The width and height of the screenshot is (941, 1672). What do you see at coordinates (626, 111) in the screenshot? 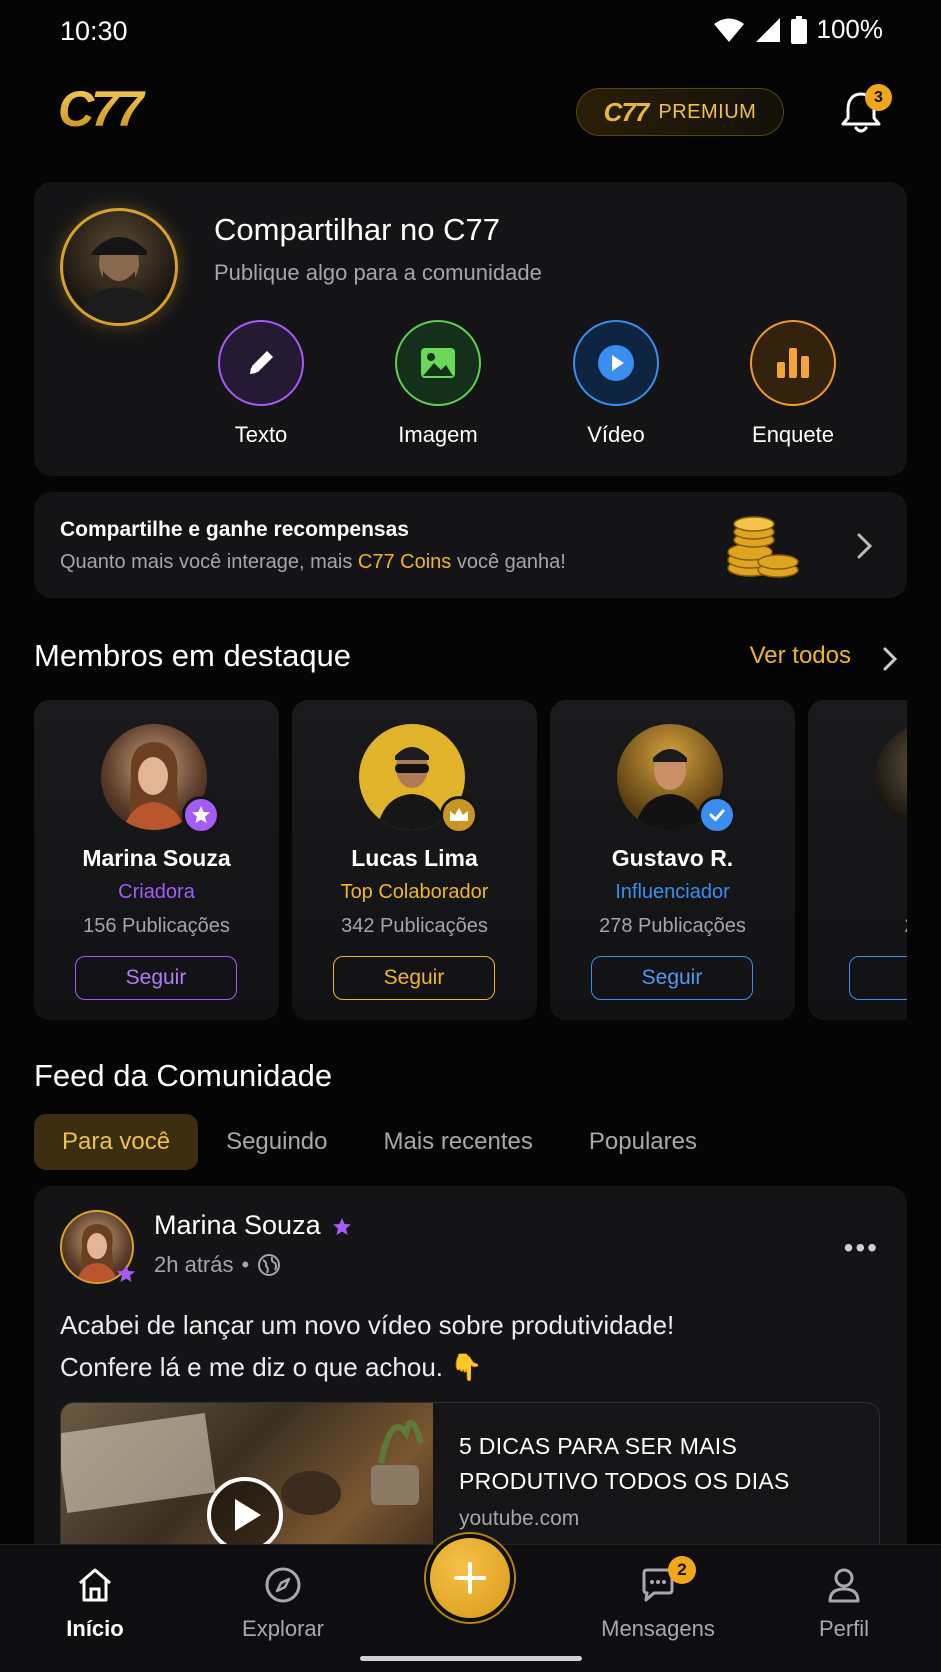
I see `premium-brand: C77` at bounding box center [626, 111].